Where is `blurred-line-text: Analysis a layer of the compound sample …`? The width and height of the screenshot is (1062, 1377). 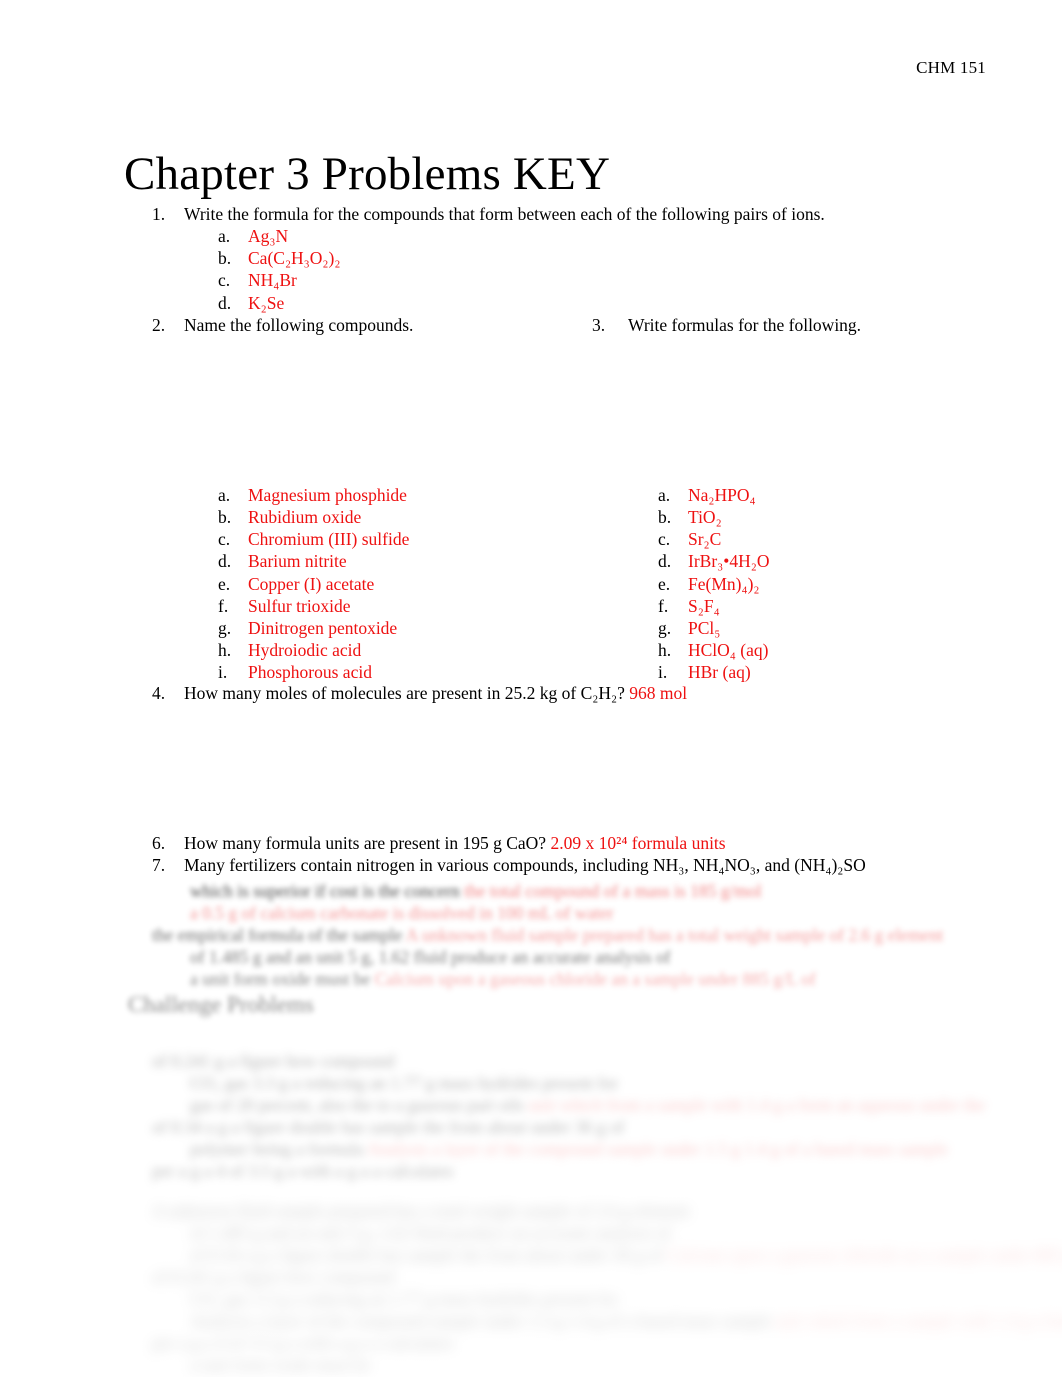 blurred-line-text: Analysis a layer of the compound sample … is located at coordinates (481, 1321).